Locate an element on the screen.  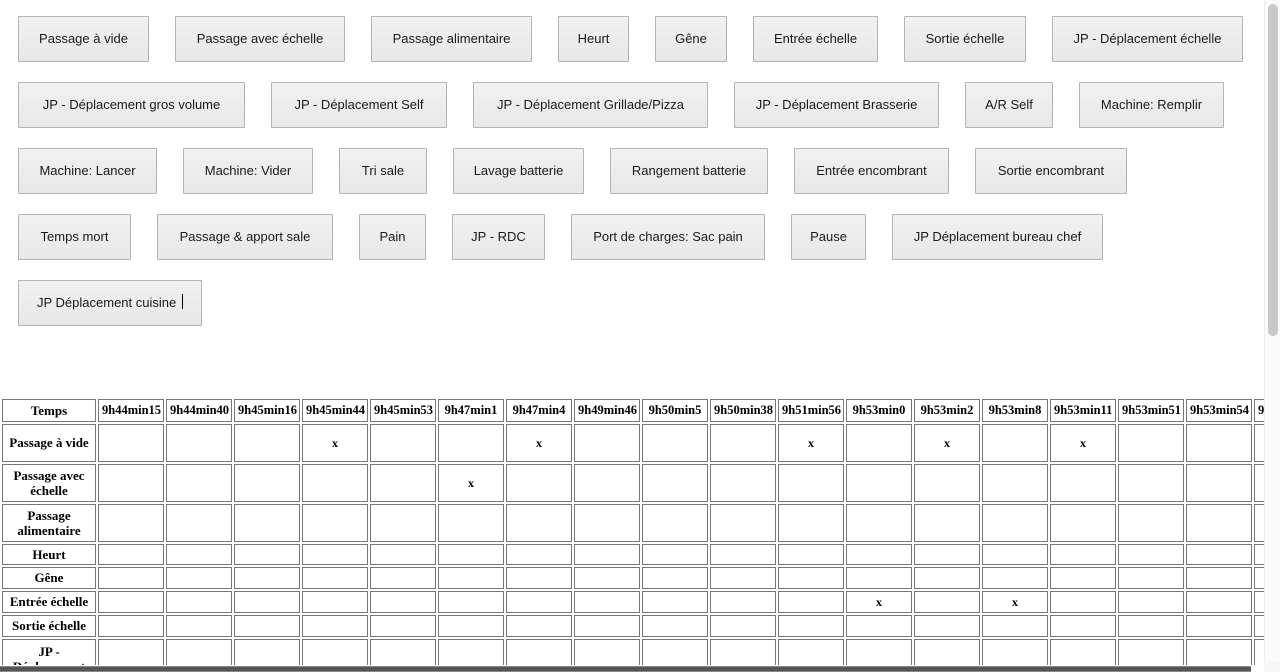
btn-passage-alimentaire: Passage alimentaire is located at coordinates (451, 39).